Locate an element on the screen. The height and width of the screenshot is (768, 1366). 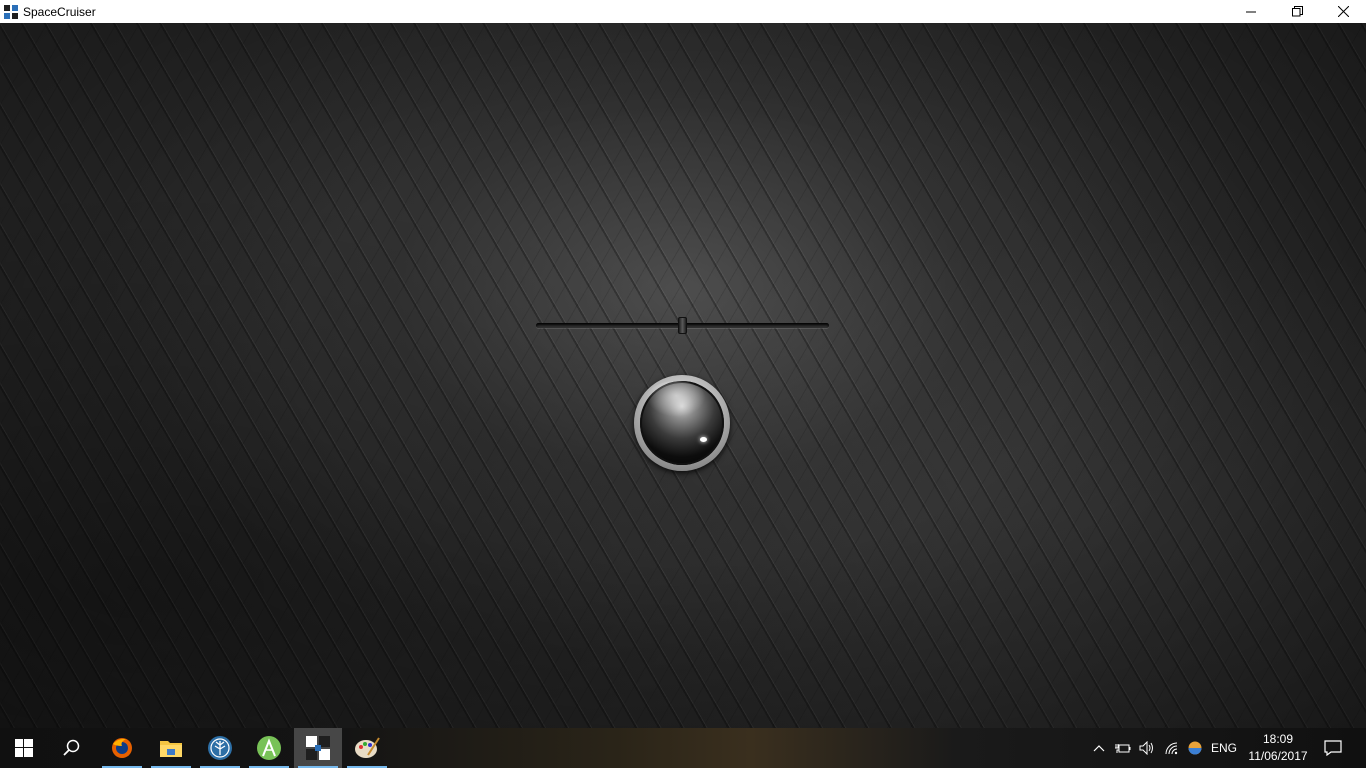
speaker-icon is located at coordinates (1146, 748).